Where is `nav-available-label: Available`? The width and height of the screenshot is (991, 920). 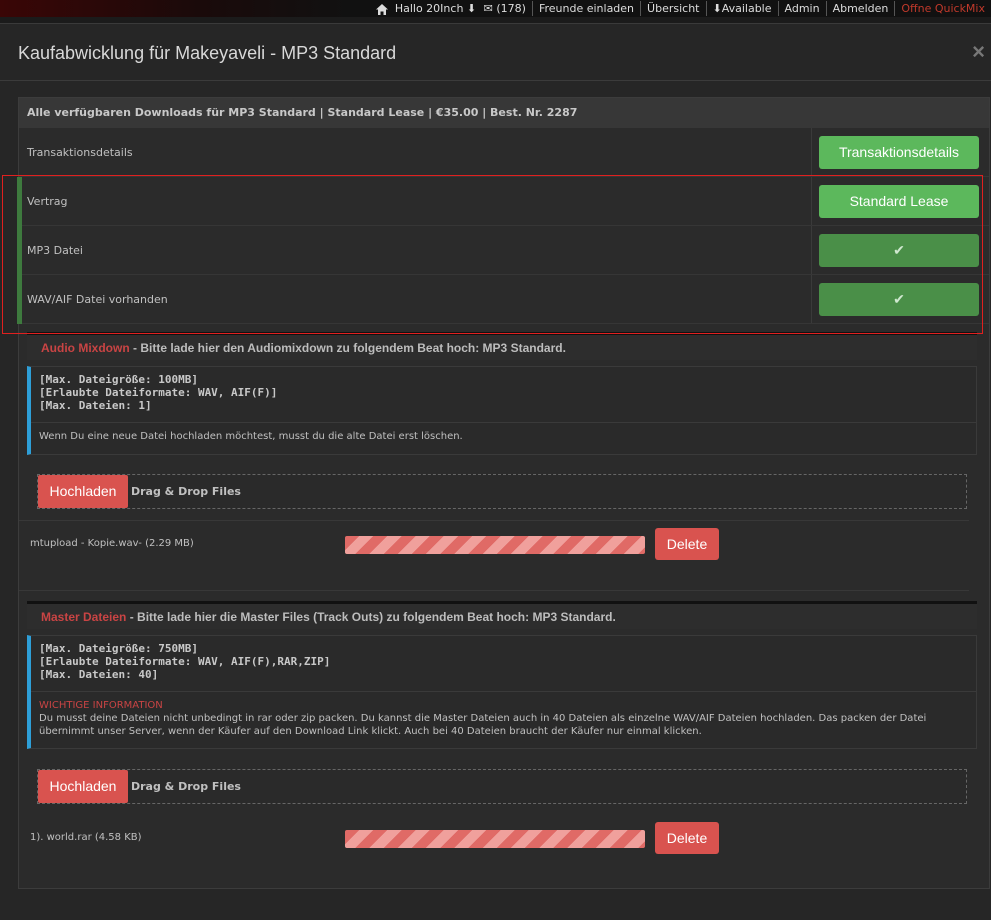 nav-available-label: Available is located at coordinates (746, 8).